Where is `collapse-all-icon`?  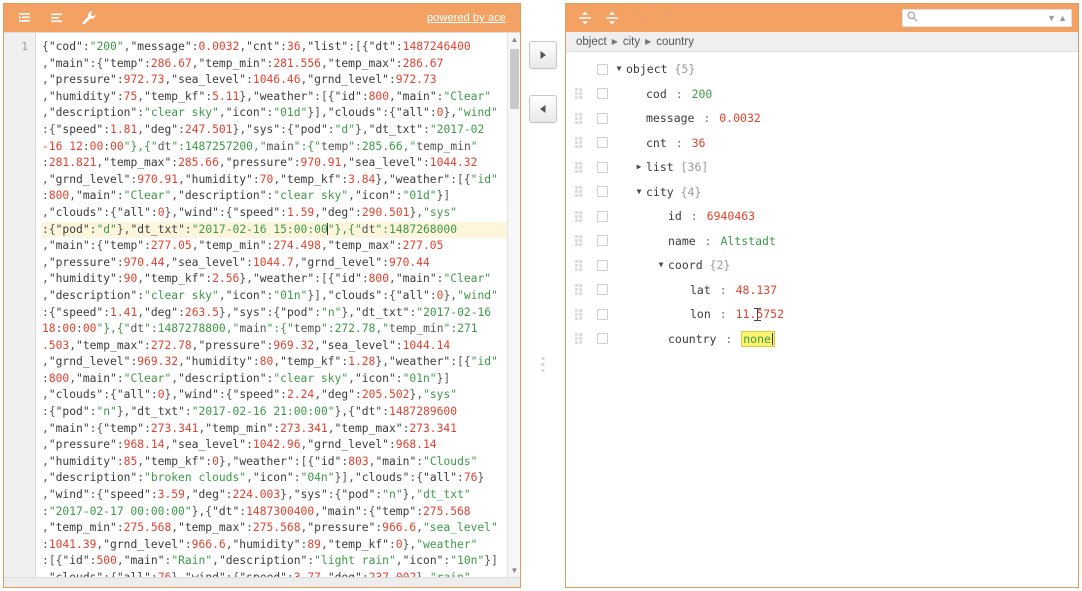 collapse-all-icon is located at coordinates (611, 18).